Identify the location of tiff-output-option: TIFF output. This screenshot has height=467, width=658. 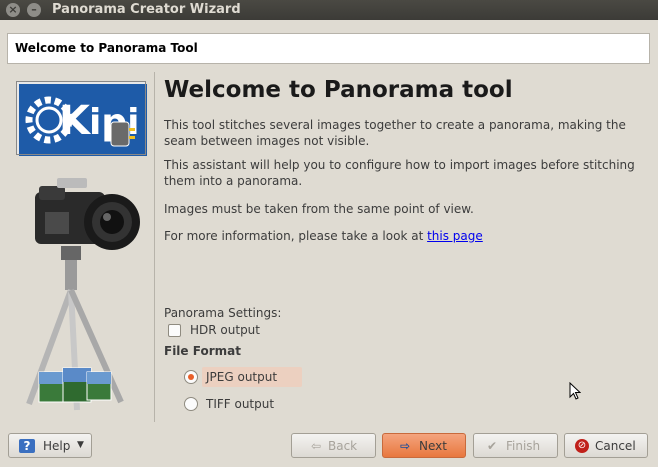
(234, 404).